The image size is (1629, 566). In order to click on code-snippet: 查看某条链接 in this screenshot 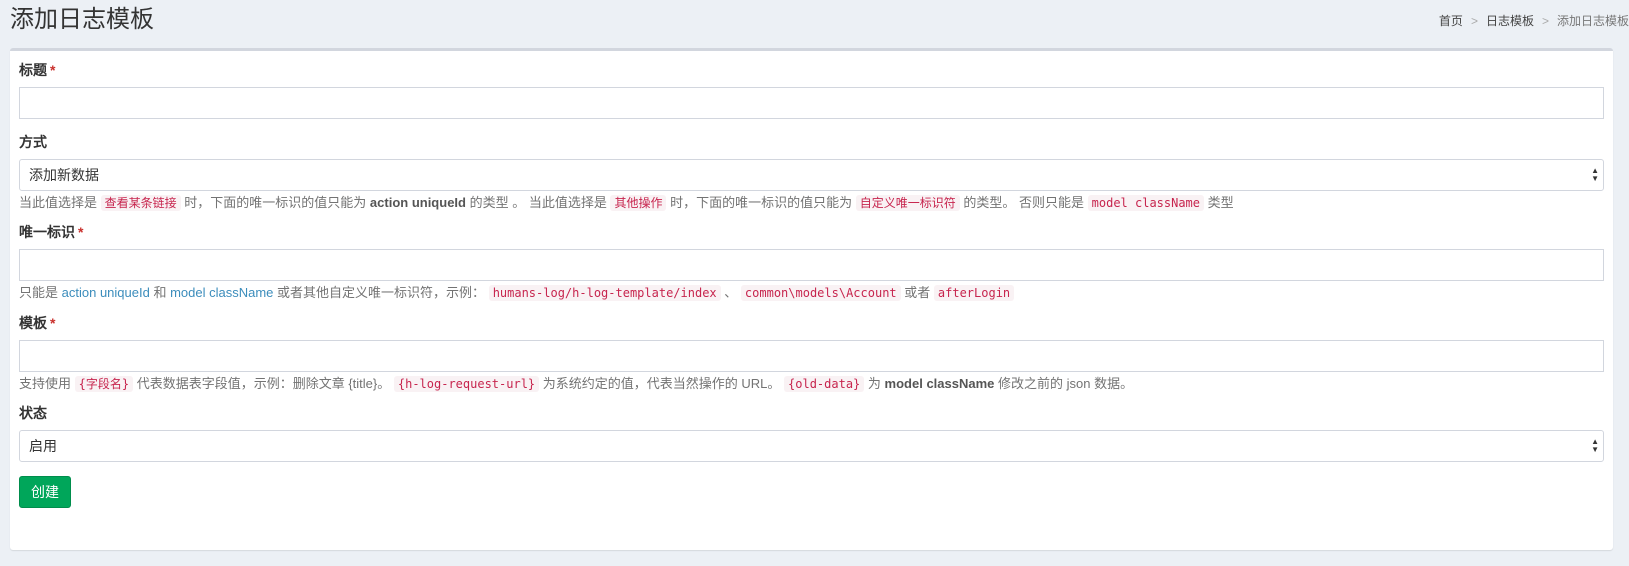, I will do `click(140, 203)`.